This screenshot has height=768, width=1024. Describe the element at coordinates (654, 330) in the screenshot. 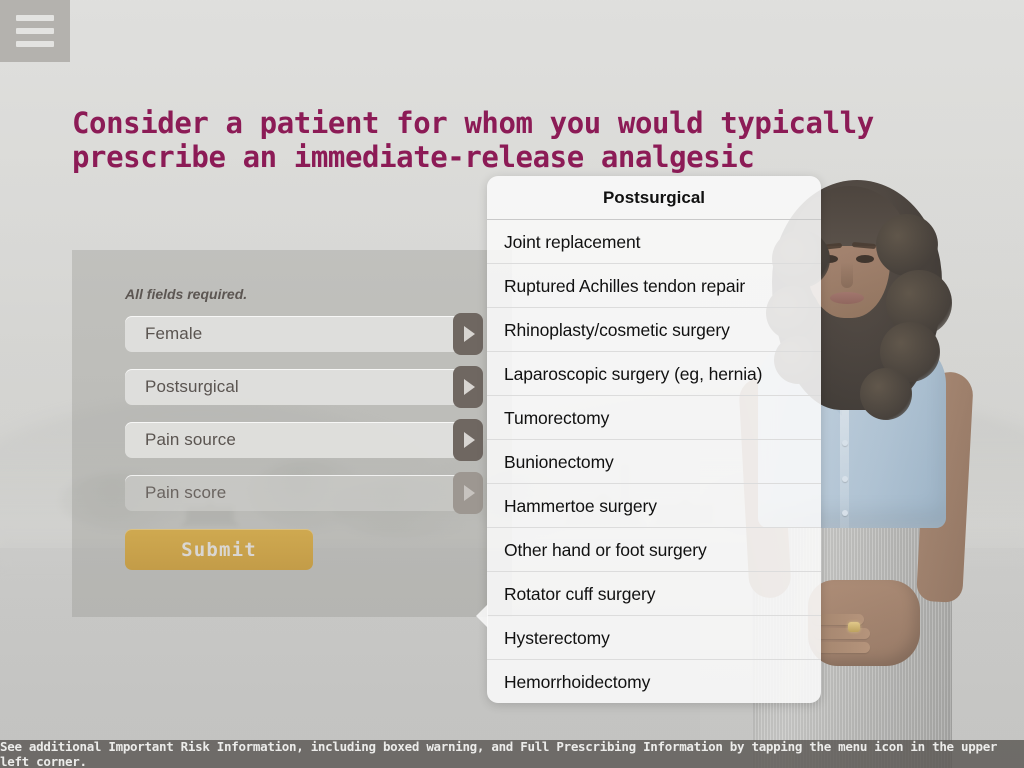

I see `dropdown-item: Rhinoplasty/cosmetic surgery` at that location.